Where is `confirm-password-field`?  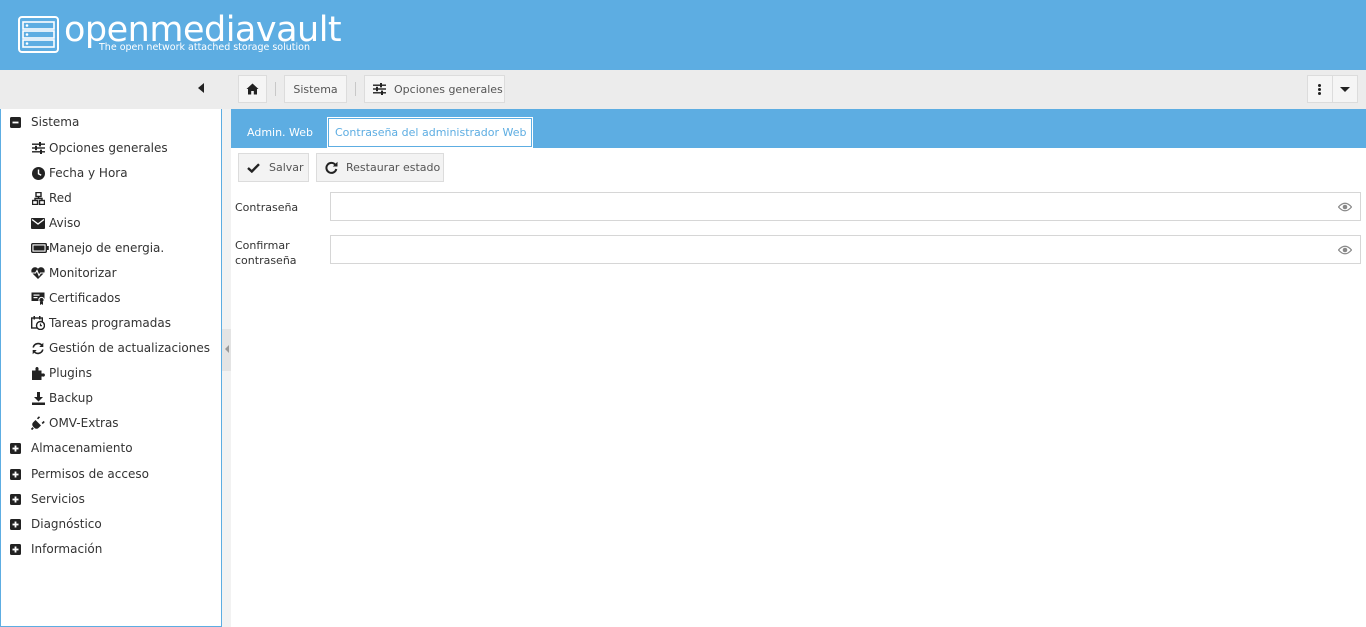
confirm-password-field is located at coordinates (845, 249).